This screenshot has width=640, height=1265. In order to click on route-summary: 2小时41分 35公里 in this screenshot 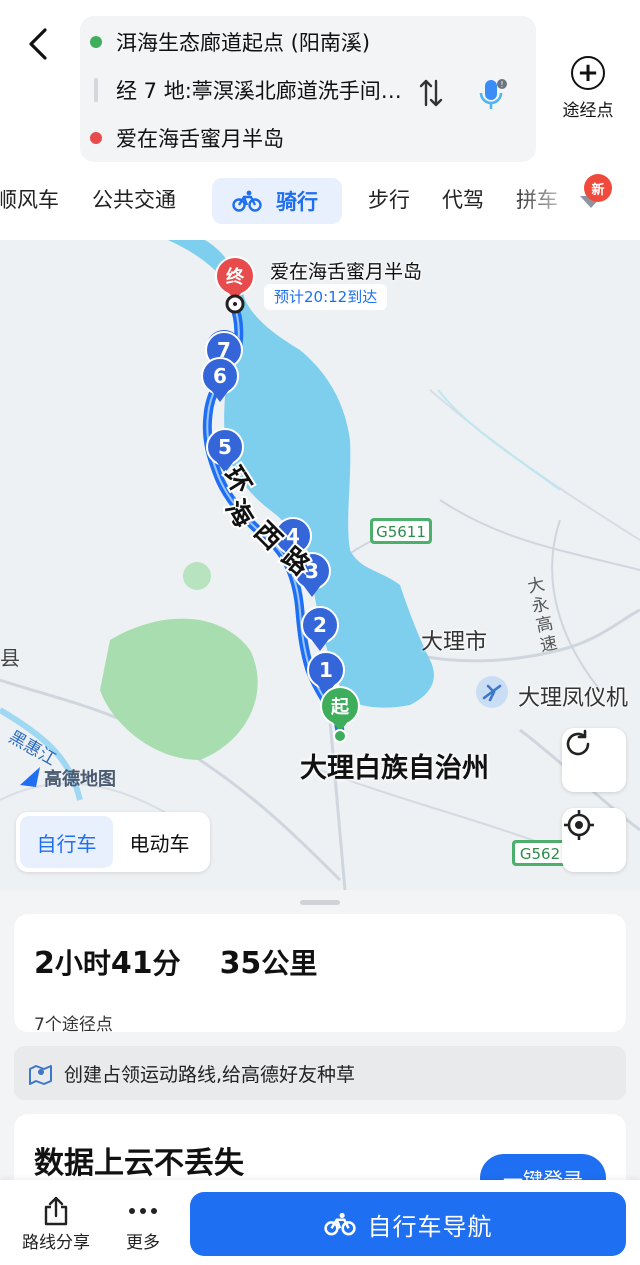, I will do `click(175, 962)`.